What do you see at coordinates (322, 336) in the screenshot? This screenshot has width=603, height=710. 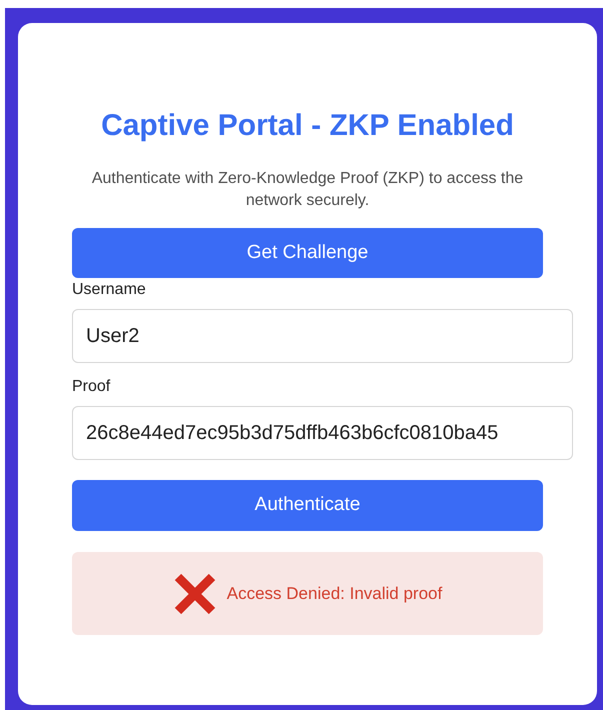 I see `input-field: User2` at bounding box center [322, 336].